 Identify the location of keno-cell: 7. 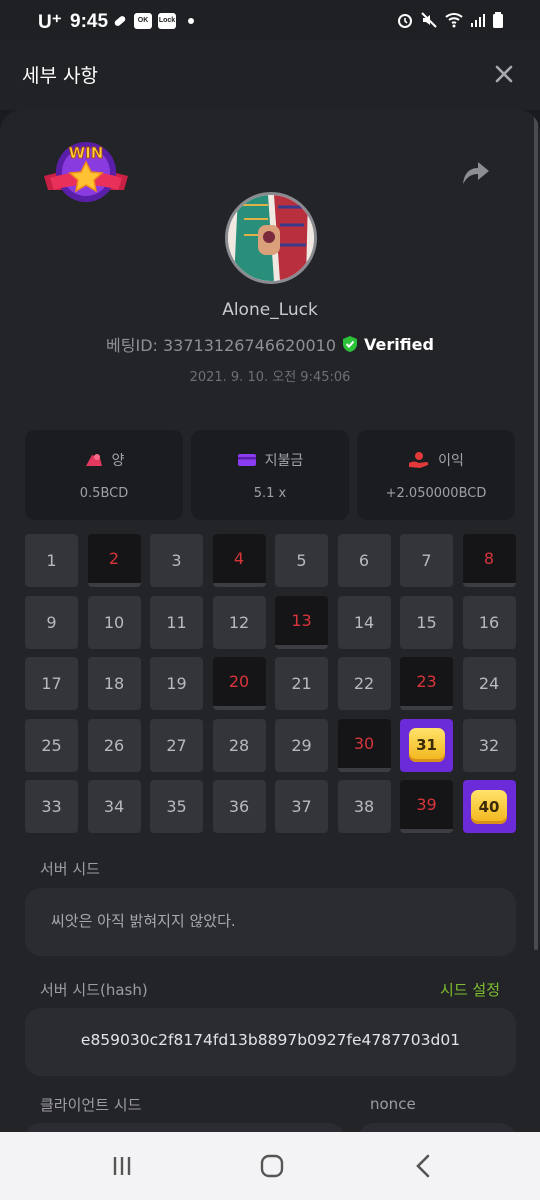
(426, 560).